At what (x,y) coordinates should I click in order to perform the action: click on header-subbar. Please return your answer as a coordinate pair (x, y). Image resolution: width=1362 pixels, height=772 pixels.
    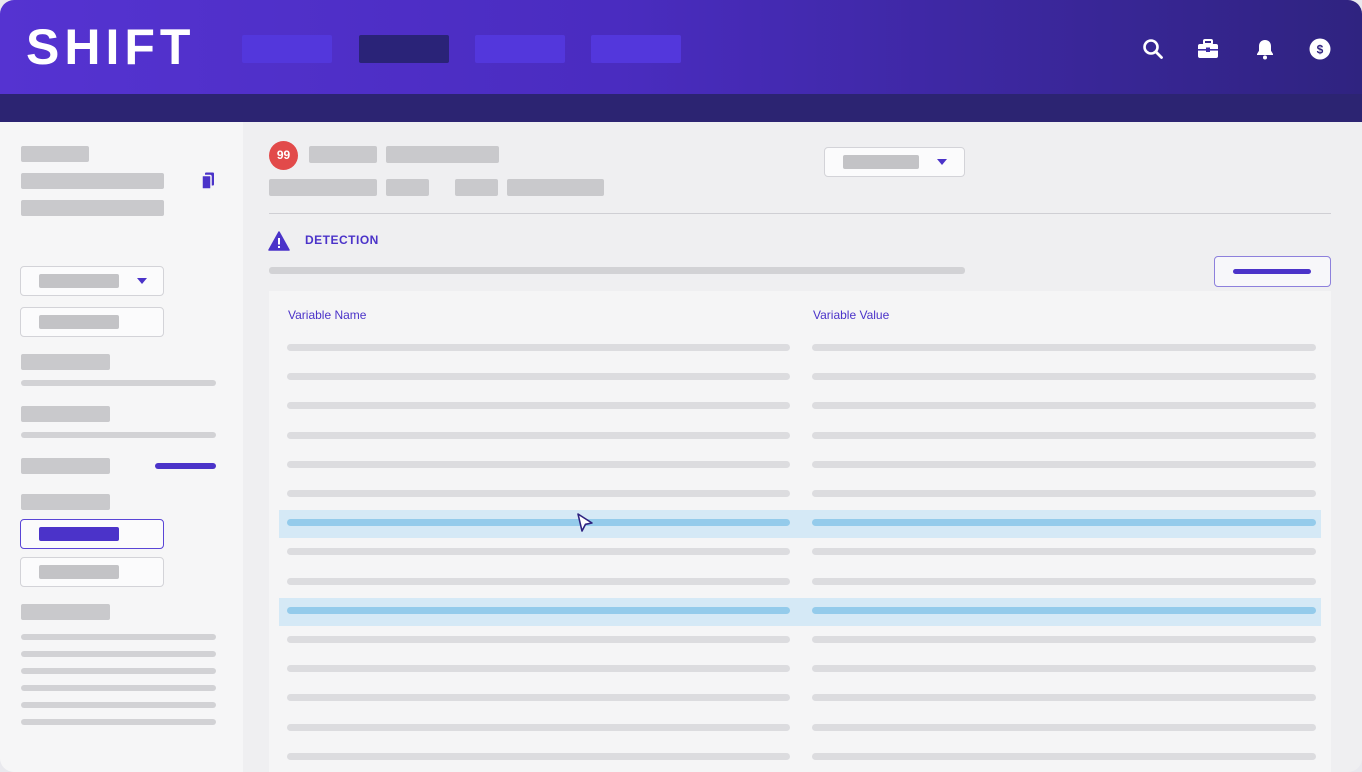
    Looking at the image, I should click on (681, 108).